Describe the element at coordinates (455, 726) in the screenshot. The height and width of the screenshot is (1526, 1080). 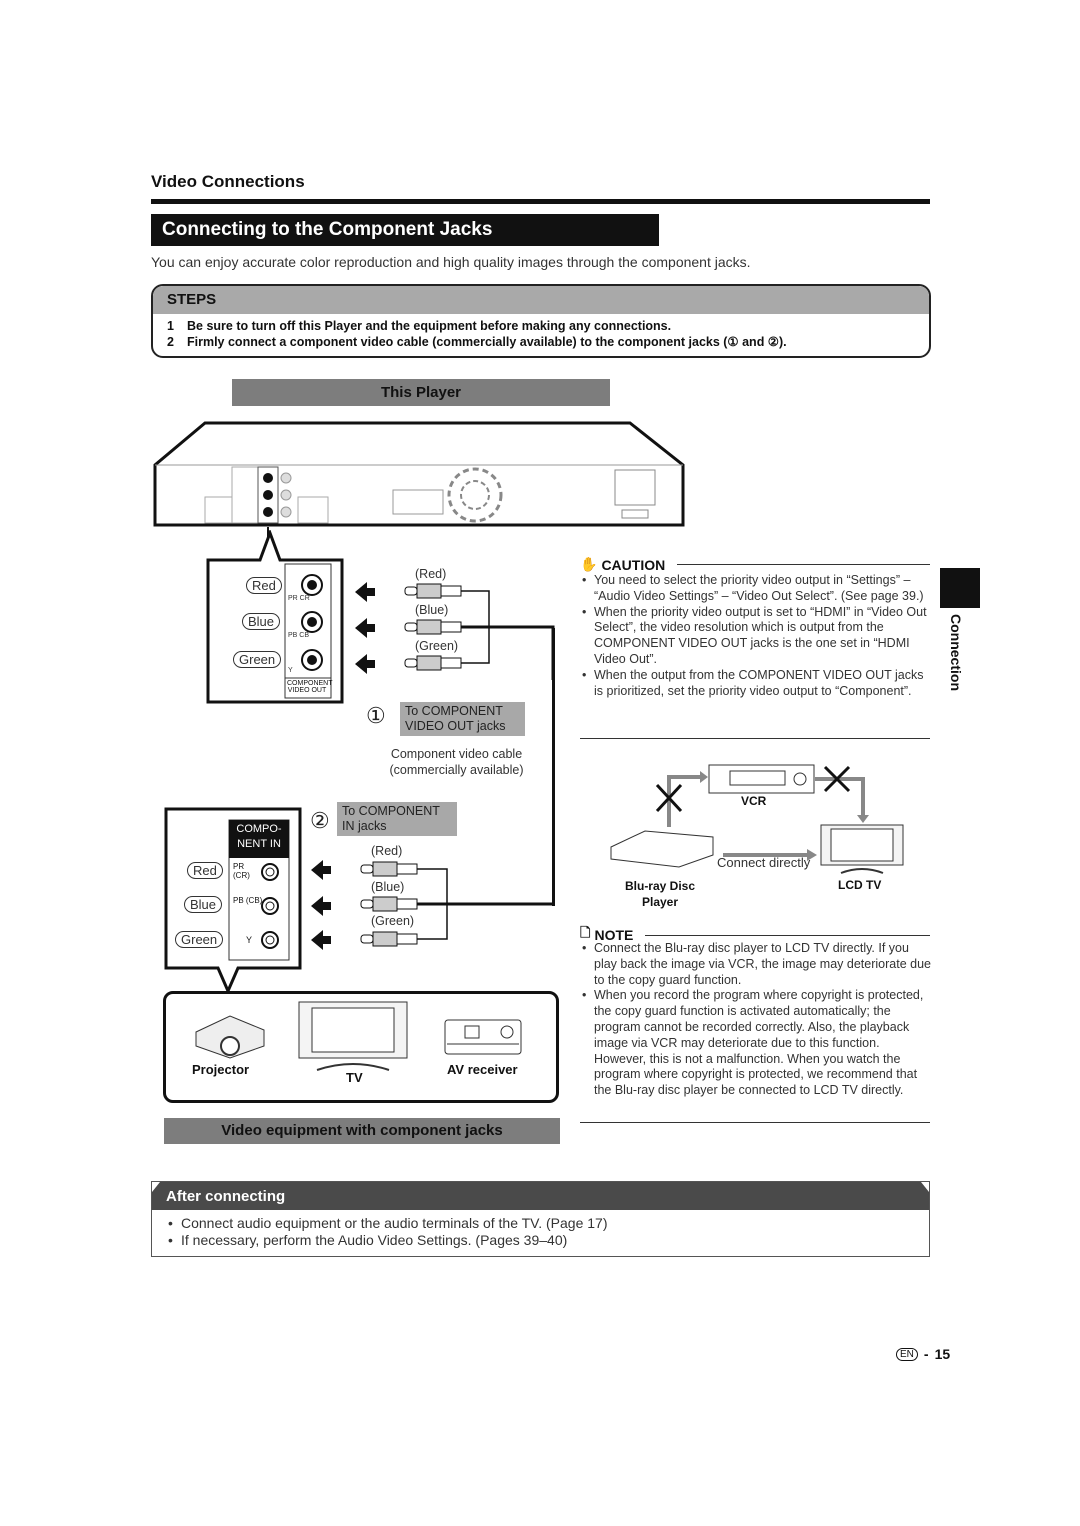
I see `callout-1-line2: VIDEO OUT jacks` at that location.